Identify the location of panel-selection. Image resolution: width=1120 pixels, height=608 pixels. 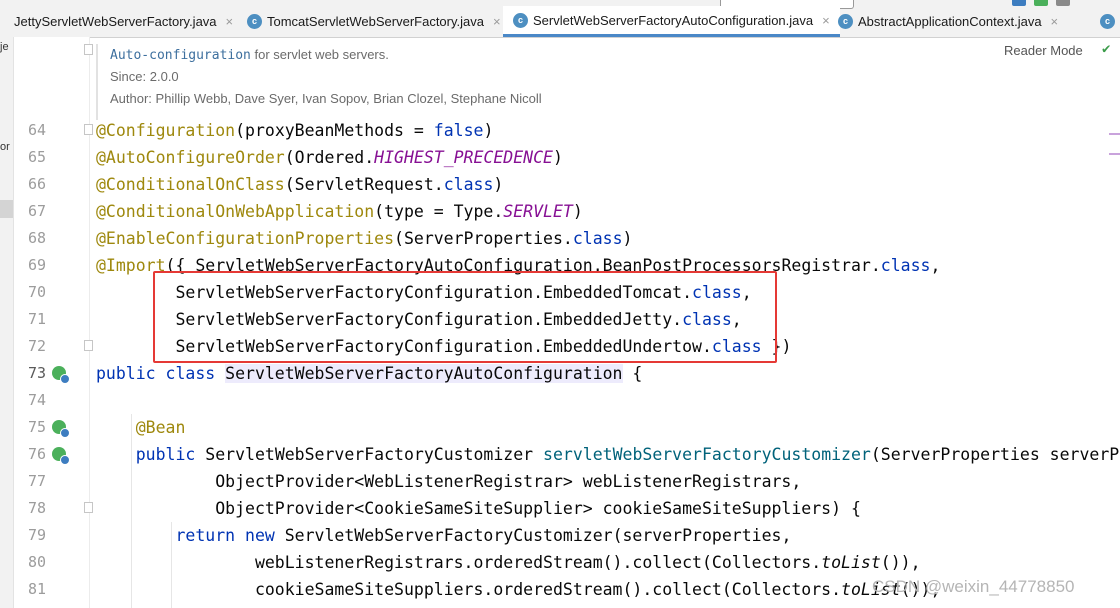
(6, 209).